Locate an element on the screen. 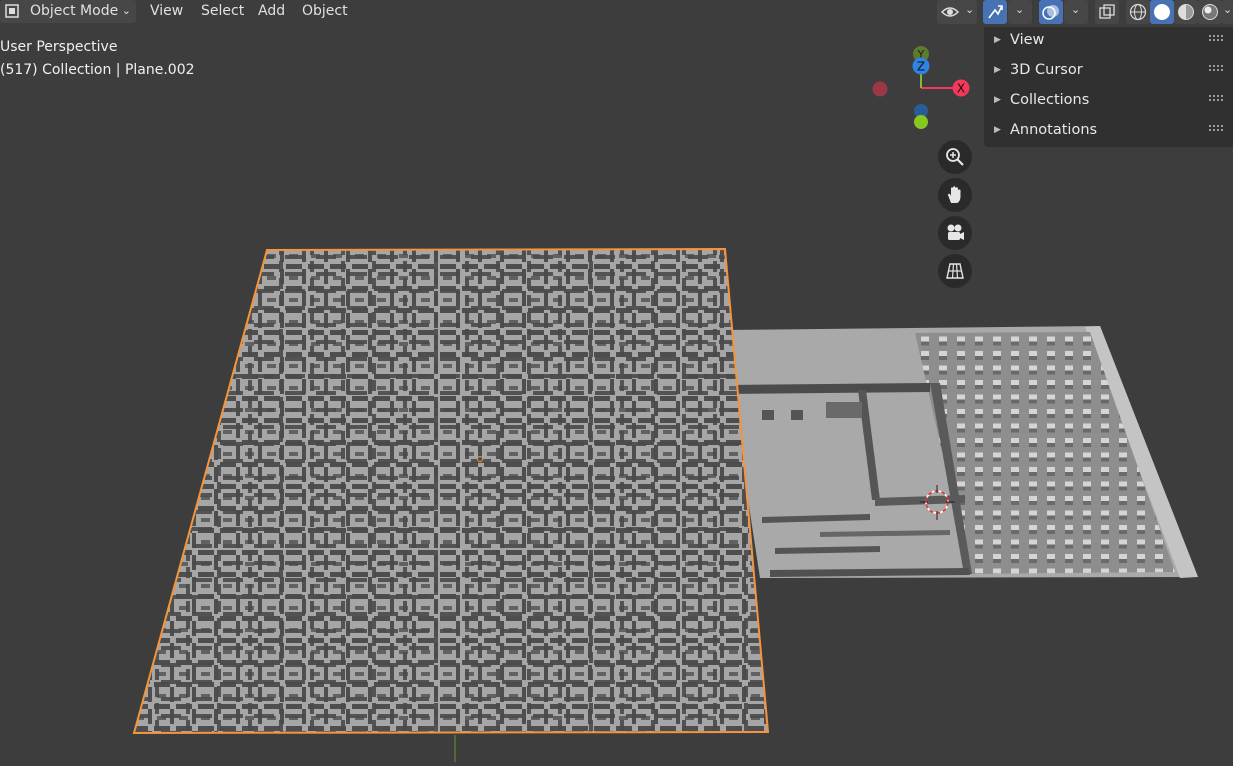 This screenshot has height=766, width=1233. shading-solid-button is located at coordinates (1162, 12).